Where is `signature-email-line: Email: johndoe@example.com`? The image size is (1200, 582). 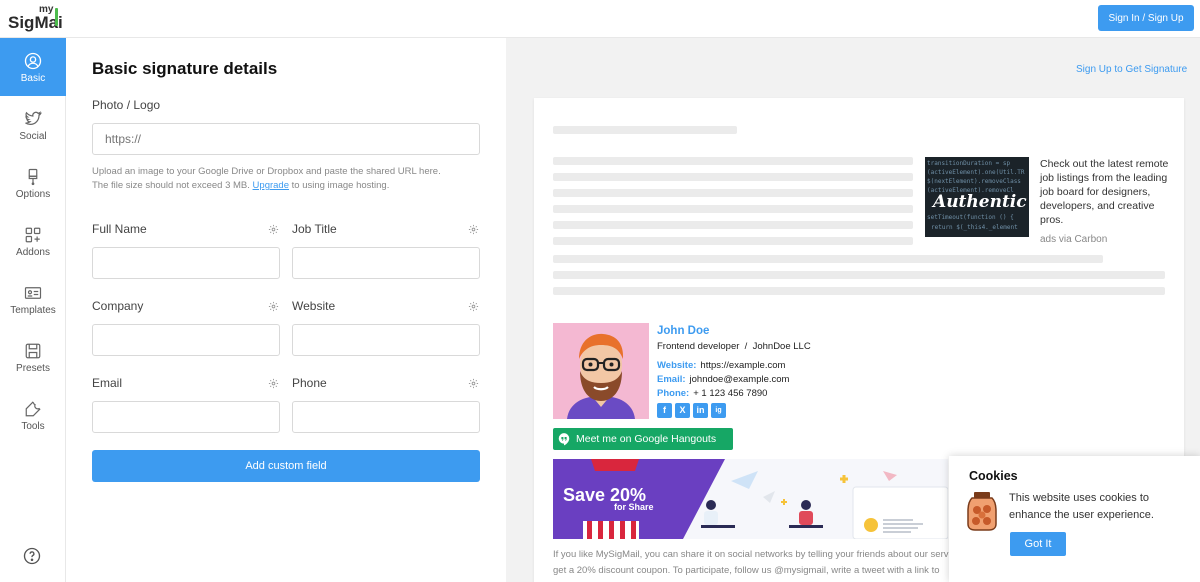 signature-email-line: Email: johndoe@example.com is located at coordinates (723, 379).